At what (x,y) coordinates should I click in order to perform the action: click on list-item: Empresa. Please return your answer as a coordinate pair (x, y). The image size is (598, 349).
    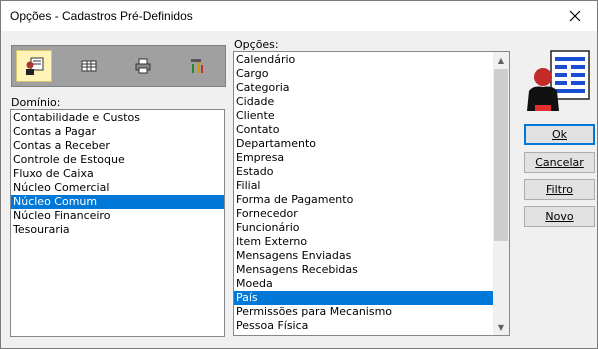
    Looking at the image, I should click on (363, 158).